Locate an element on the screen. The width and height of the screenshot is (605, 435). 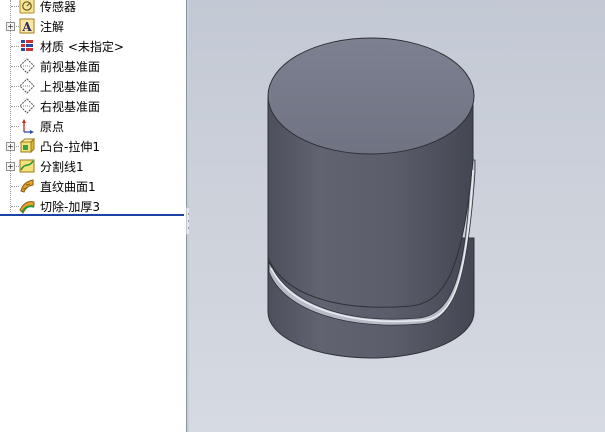
tree-item-boss-extrude: + 凸台-拉伸1 is located at coordinates (93, 146).